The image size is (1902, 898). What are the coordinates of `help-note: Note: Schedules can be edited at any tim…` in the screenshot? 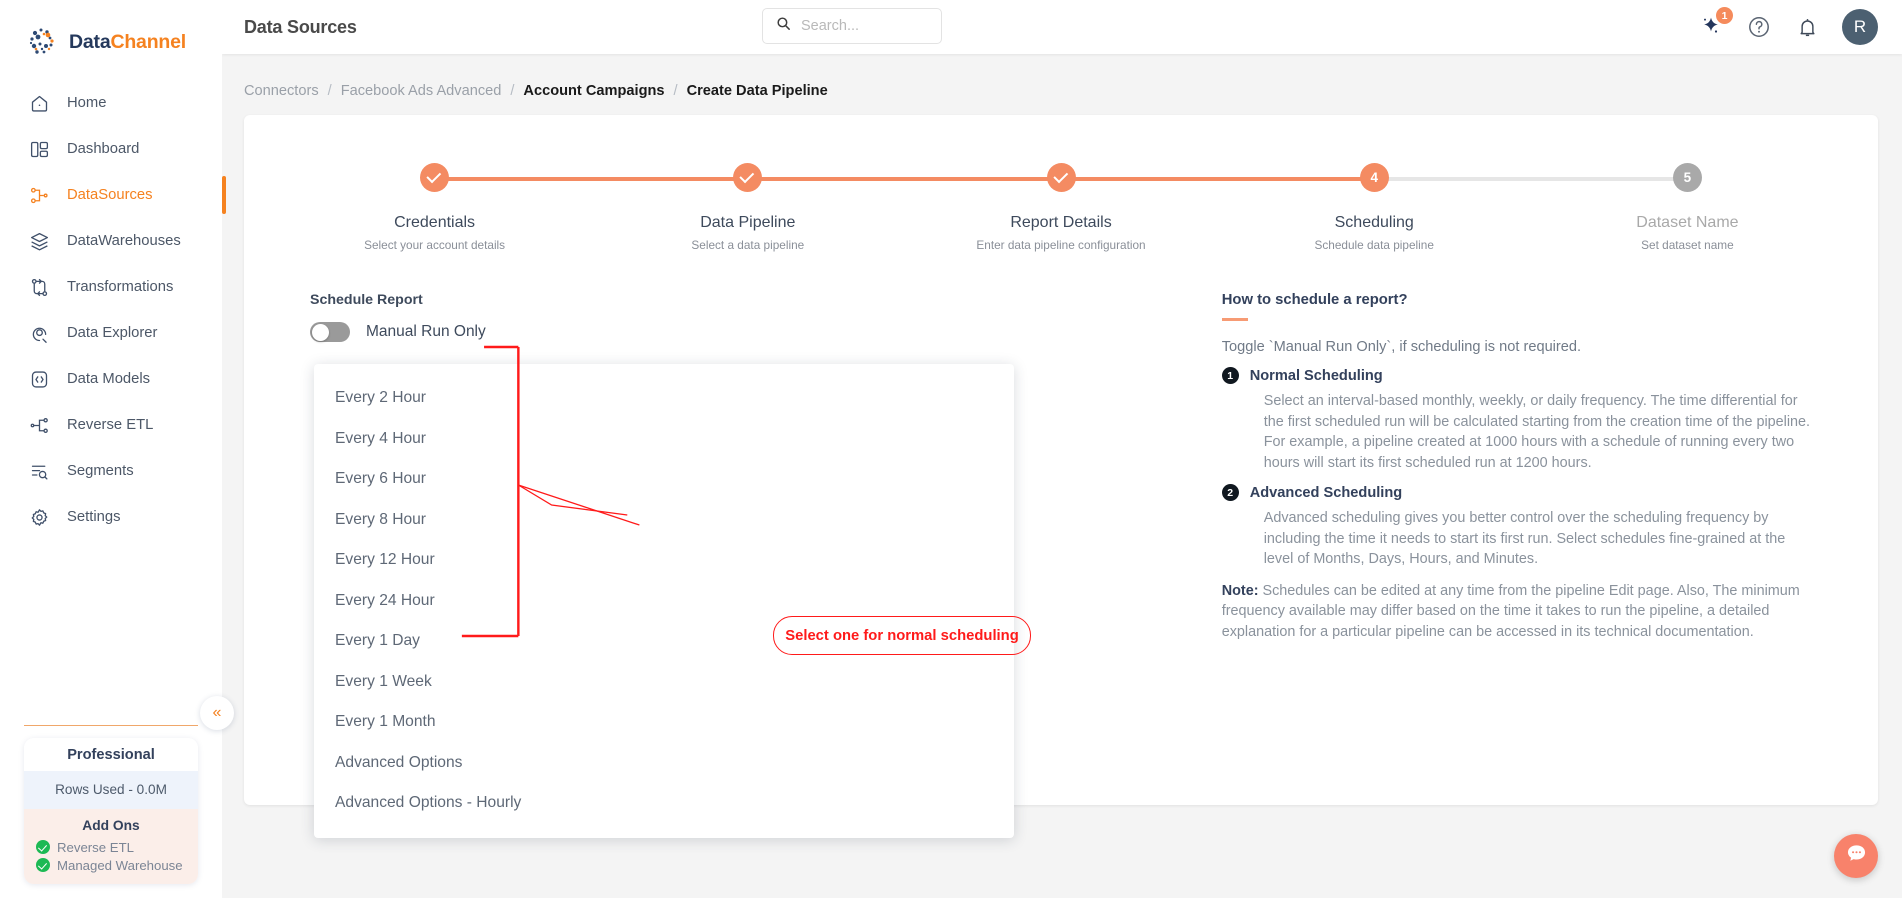 It's located at (1520, 612).